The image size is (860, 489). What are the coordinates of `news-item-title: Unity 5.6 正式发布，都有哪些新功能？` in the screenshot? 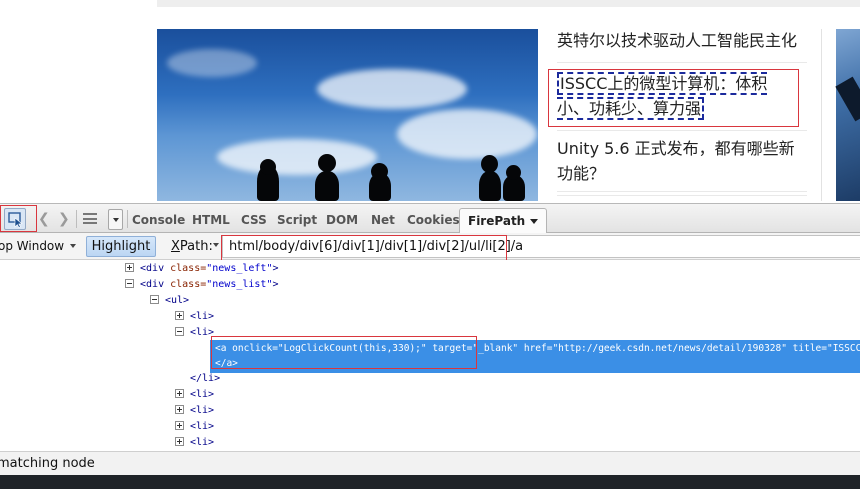 It's located at (676, 161).